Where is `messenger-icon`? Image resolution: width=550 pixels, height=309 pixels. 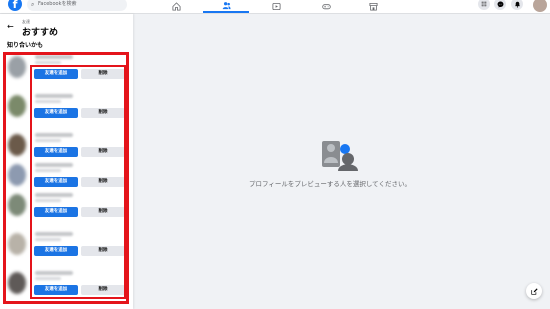 messenger-icon is located at coordinates (500, 4).